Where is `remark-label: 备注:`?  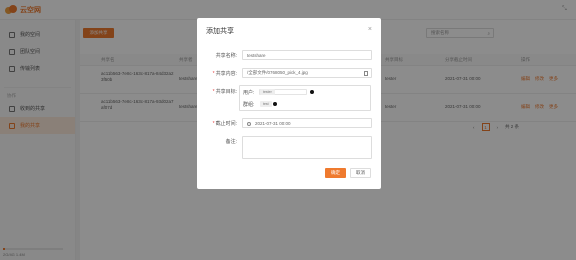
remark-label: 备注: is located at coordinates (217, 141).